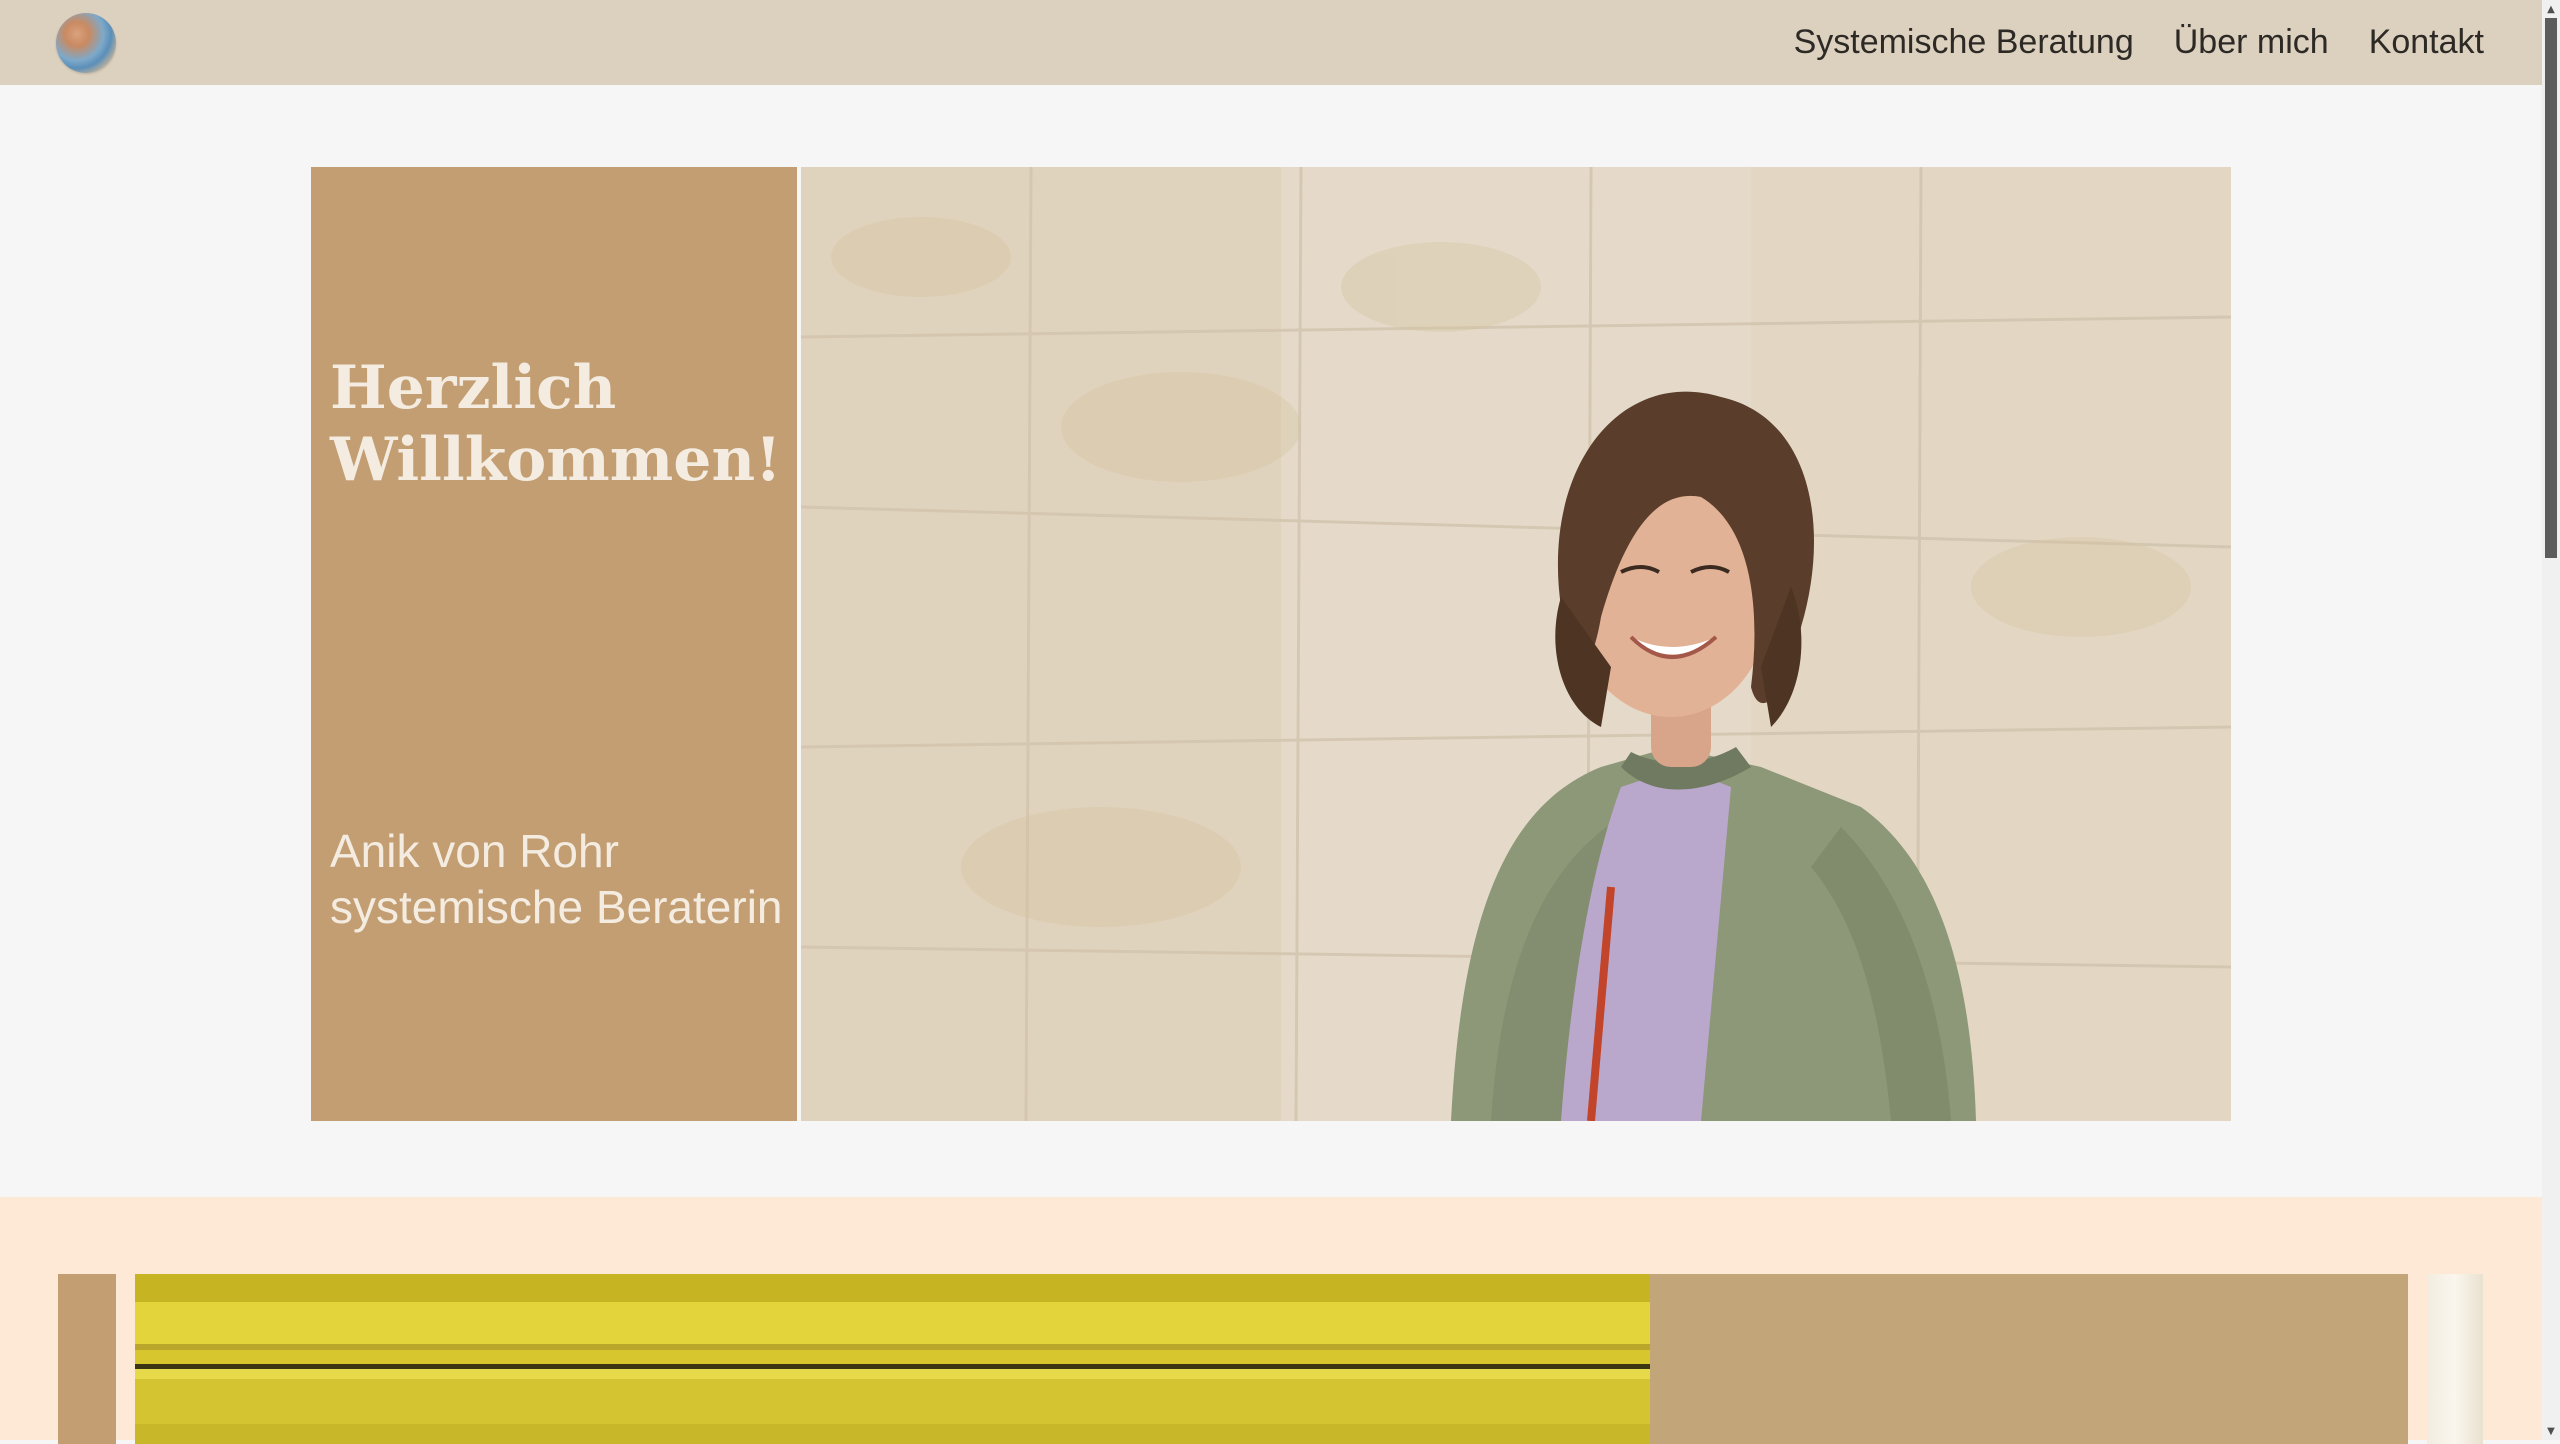 The width and height of the screenshot is (2560, 1444). I want to click on nav-link-kontakt: Kontakt, so click(2426, 42).